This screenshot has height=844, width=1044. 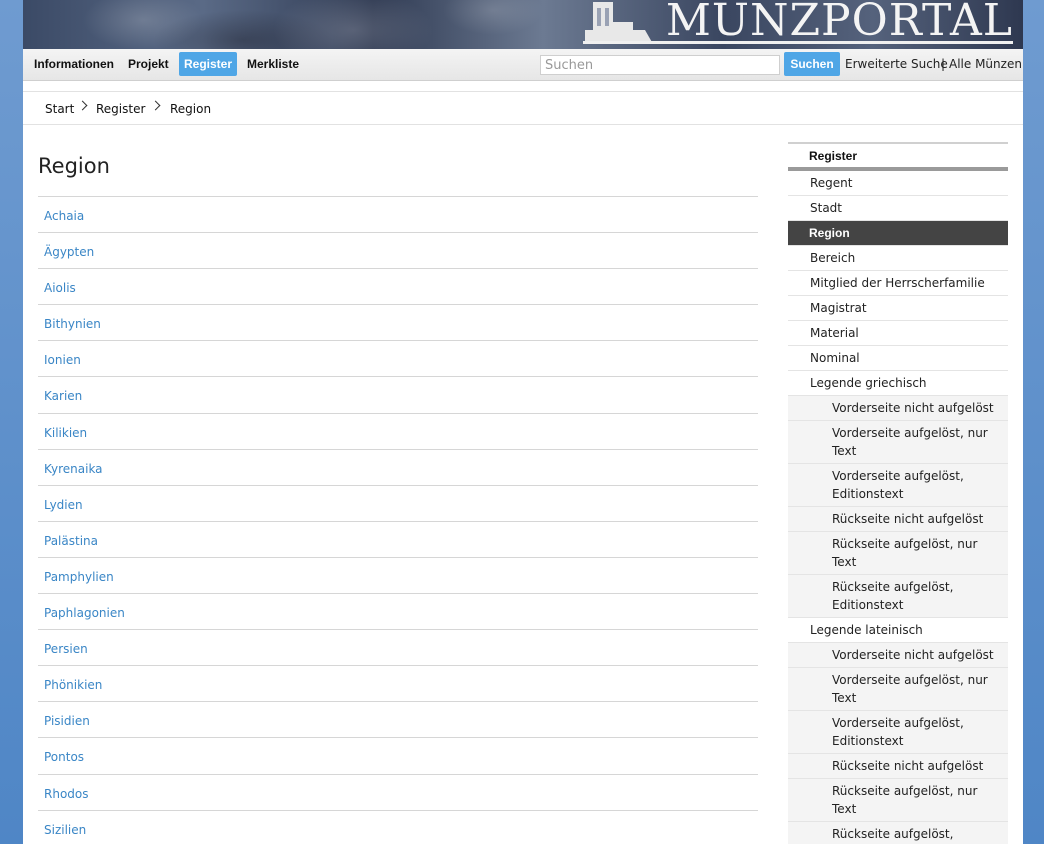 What do you see at coordinates (74, 166) in the screenshot?
I see `page-title: Region` at bounding box center [74, 166].